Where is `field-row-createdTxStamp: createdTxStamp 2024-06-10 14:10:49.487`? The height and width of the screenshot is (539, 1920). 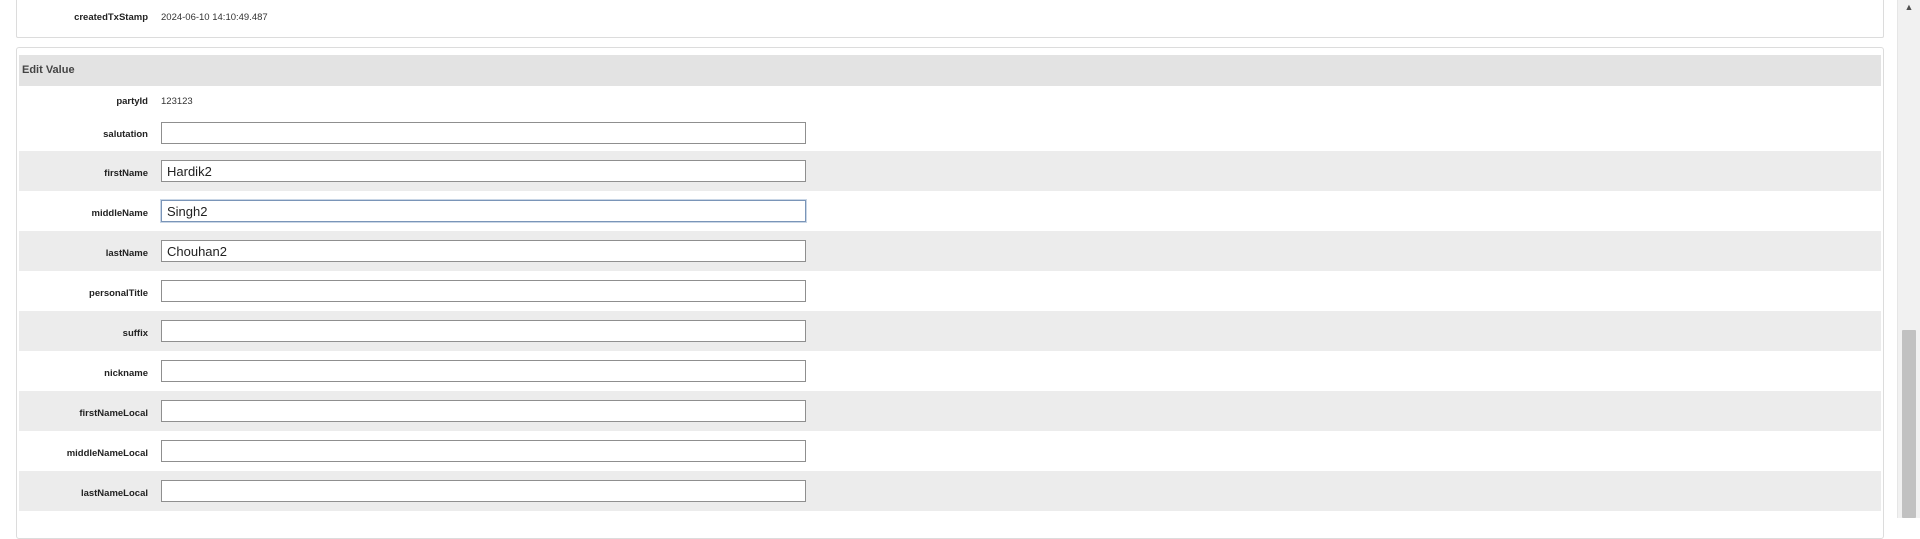
field-row-createdTxStamp: createdTxStamp 2024-06-10 14:10:49.487 is located at coordinates (950, 18).